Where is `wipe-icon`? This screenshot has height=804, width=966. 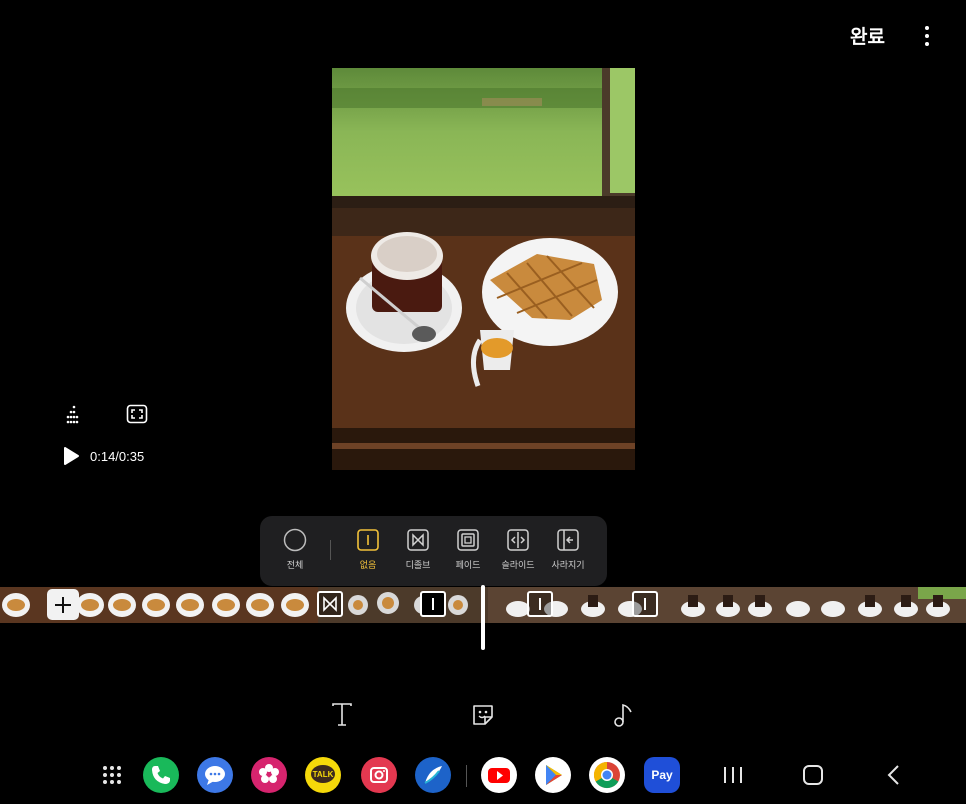
wipe-icon is located at coordinates (568, 540).